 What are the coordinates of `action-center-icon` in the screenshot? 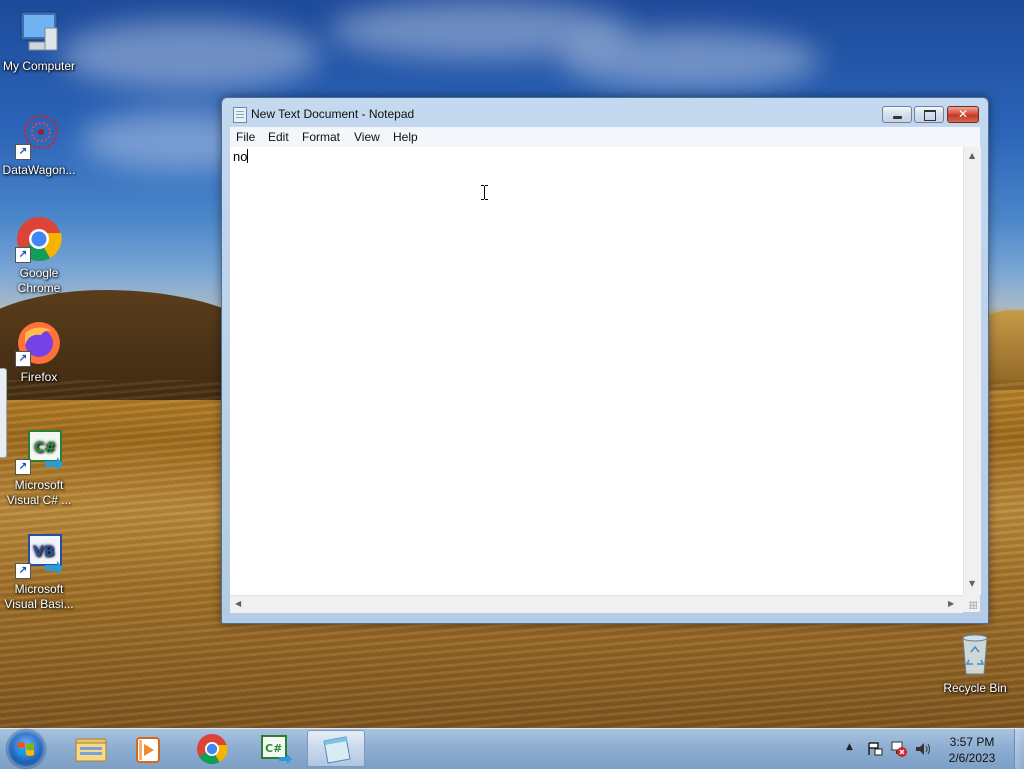 It's located at (875, 749).